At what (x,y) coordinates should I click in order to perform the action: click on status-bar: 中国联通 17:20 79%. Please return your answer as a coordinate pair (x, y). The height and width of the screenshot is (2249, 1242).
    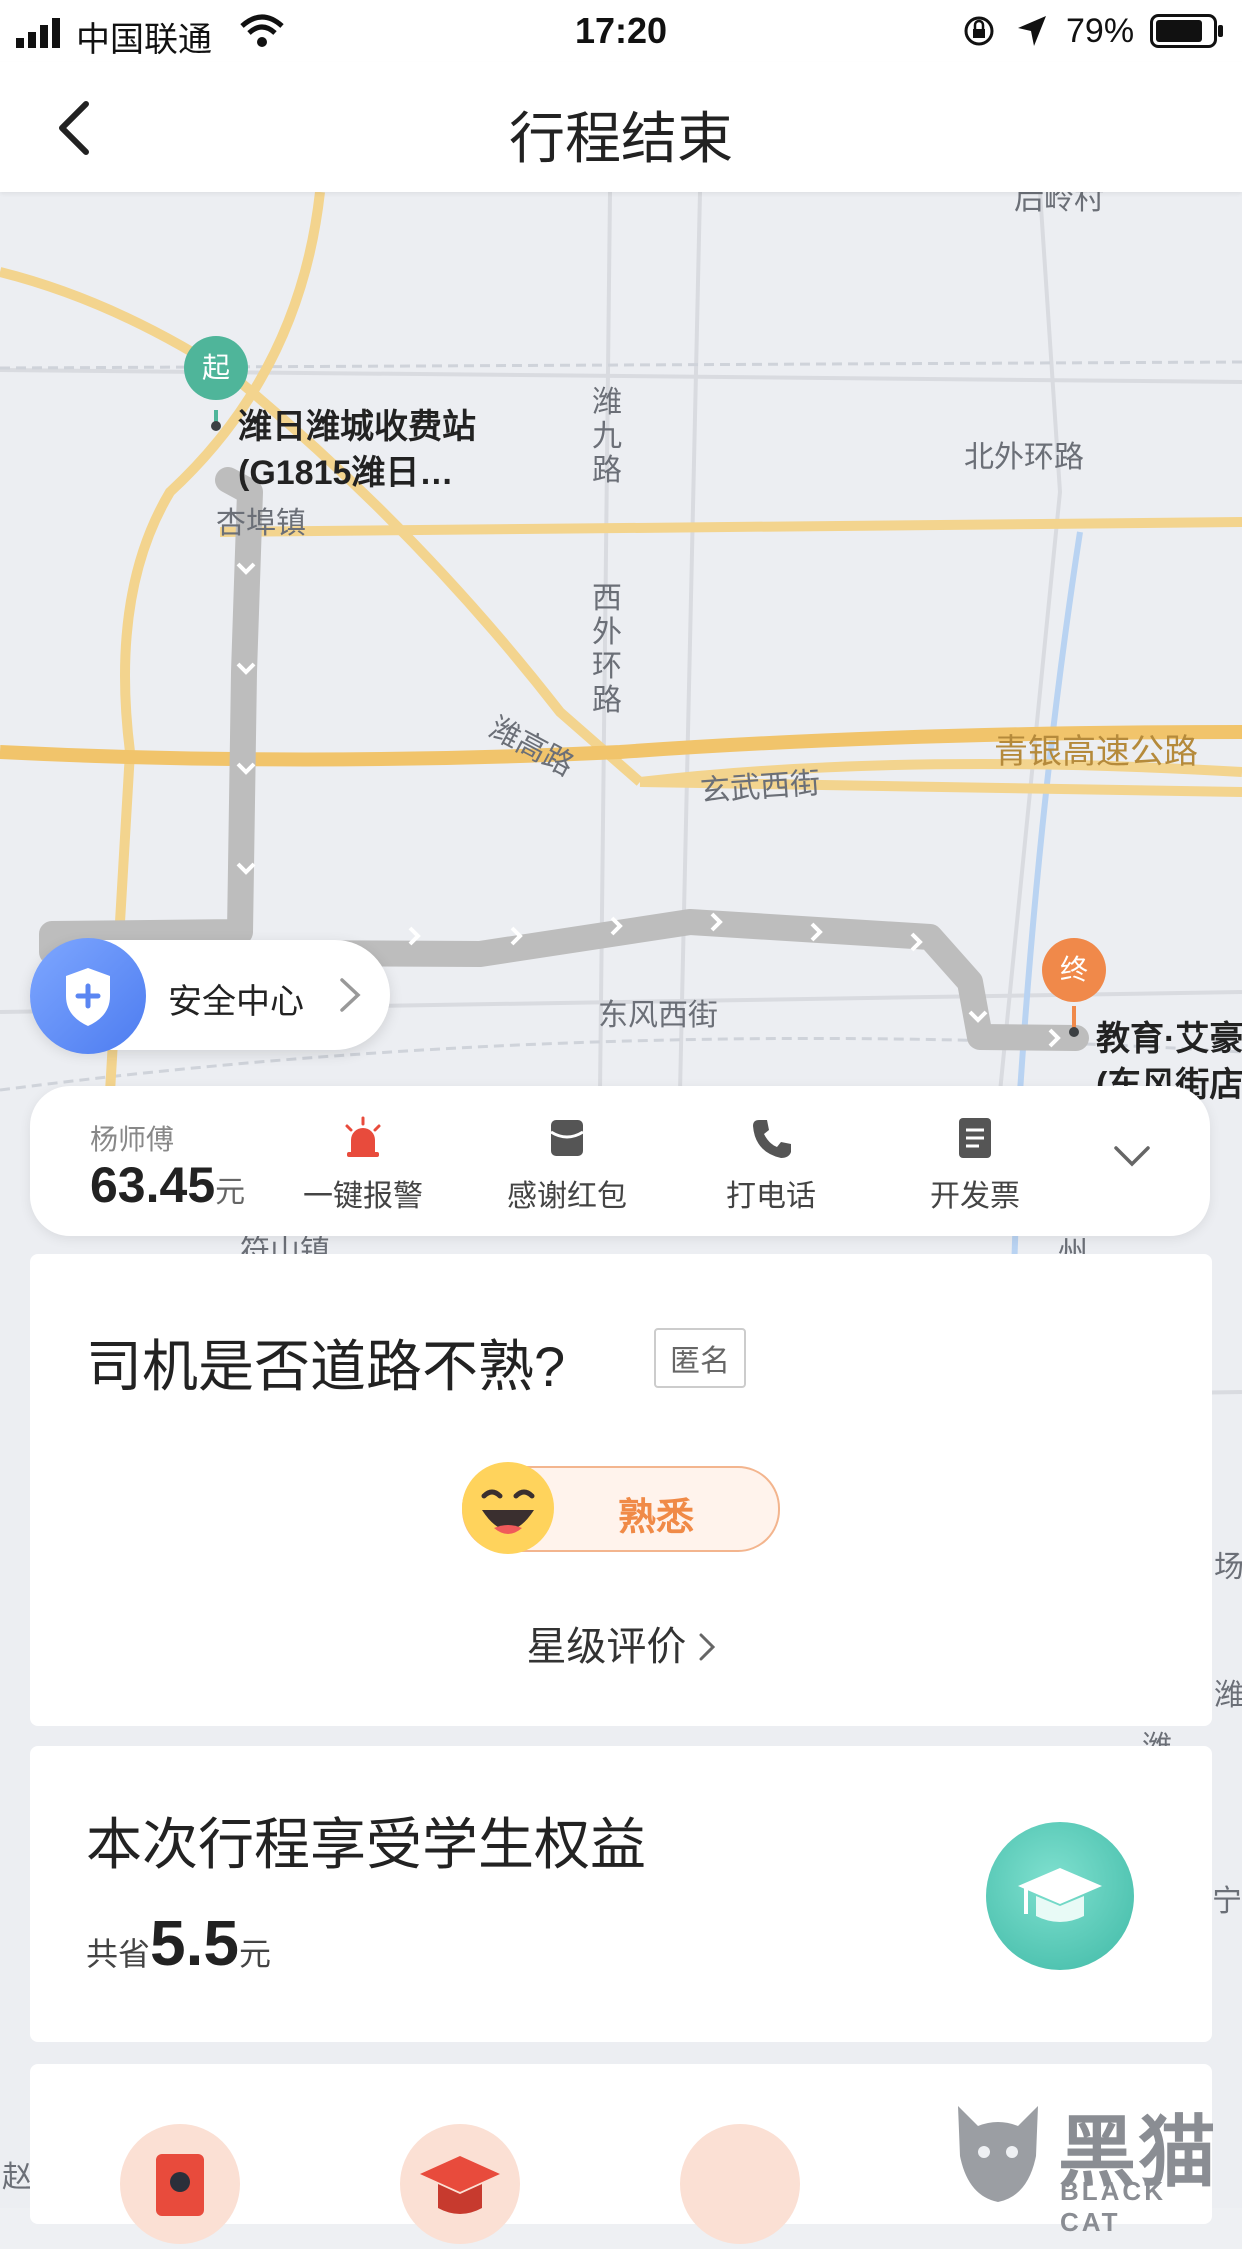
    Looking at the image, I should click on (621, 31).